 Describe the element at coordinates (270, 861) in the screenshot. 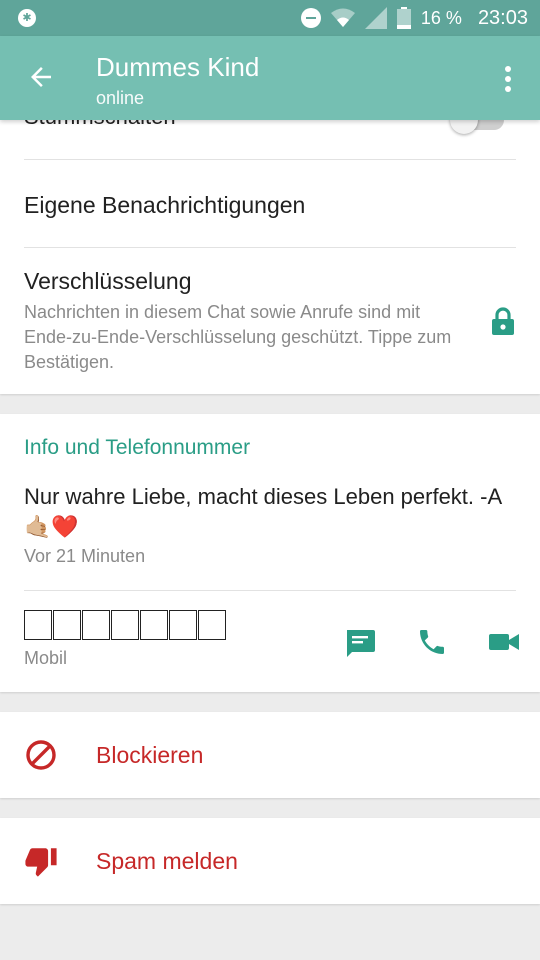

I see `report-spam-row: Spam melden` at that location.